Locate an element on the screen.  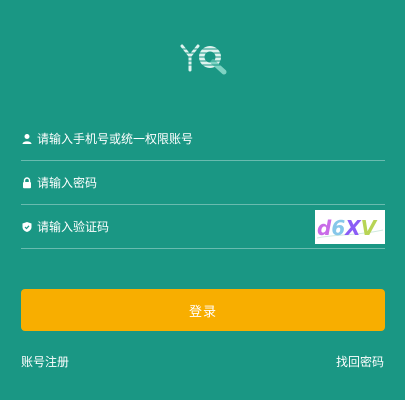
login-button: 登录 is located at coordinates (203, 310).